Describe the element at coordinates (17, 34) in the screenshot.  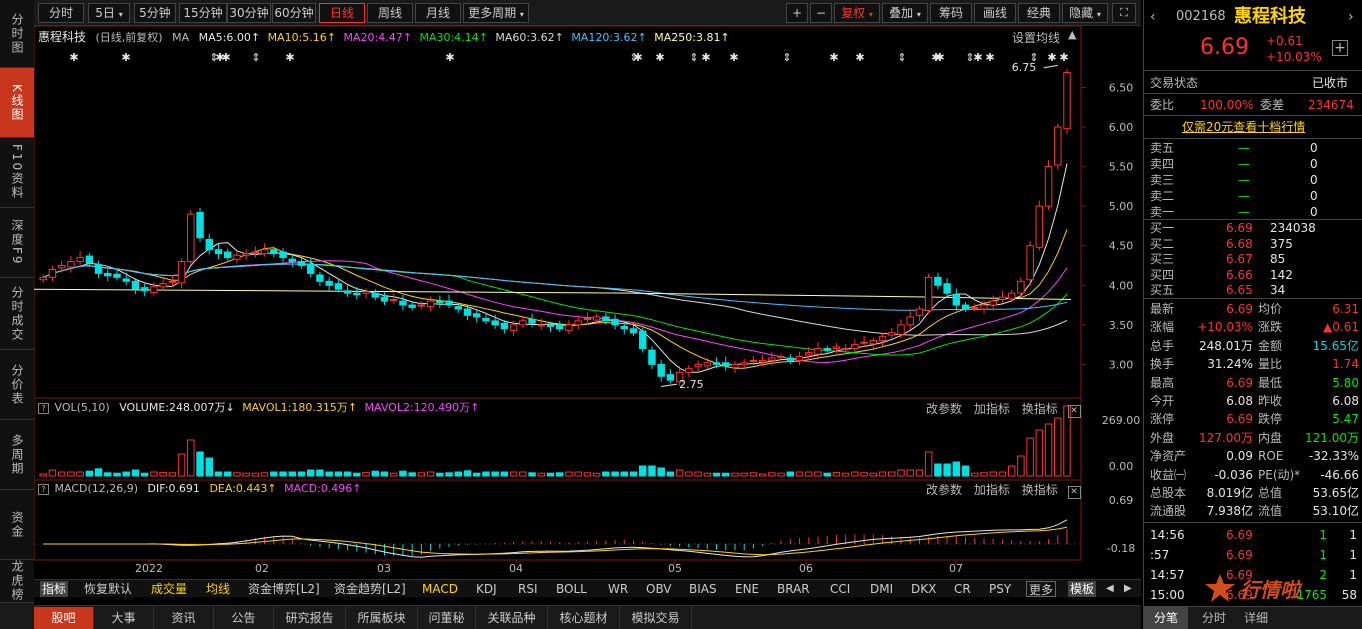
I see `nav-fenshi: 分时图` at that location.